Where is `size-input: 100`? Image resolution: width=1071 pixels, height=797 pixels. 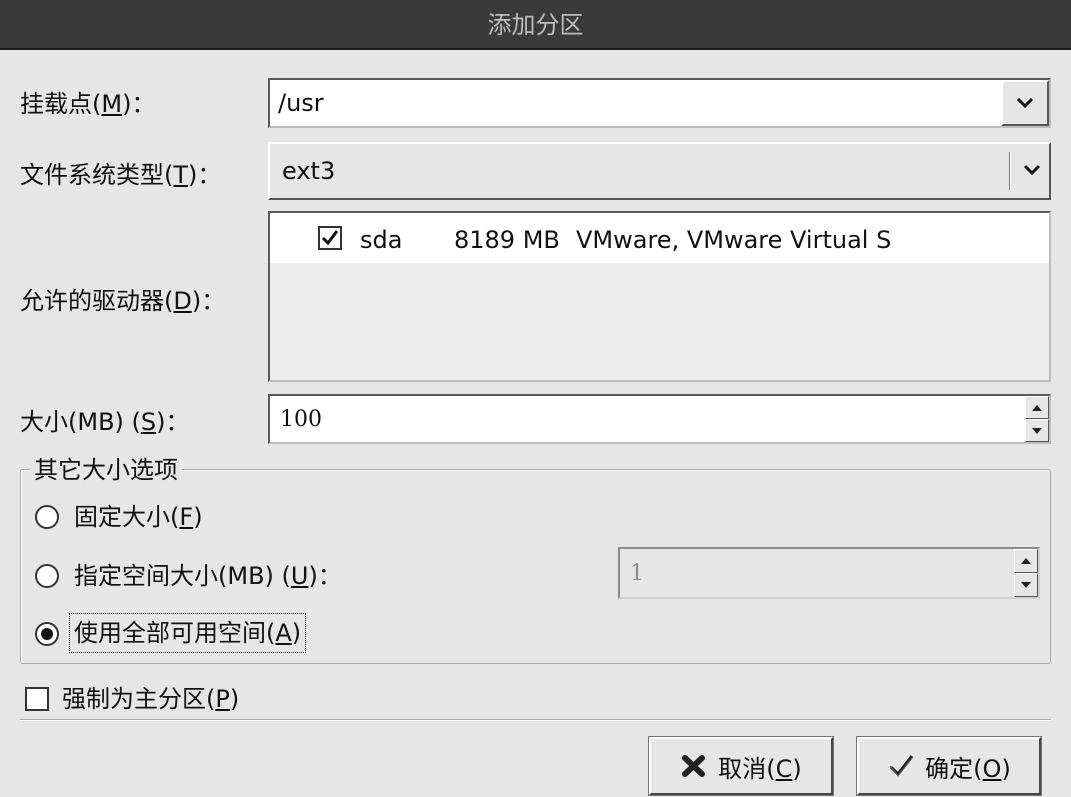 size-input: 100 is located at coordinates (301, 419).